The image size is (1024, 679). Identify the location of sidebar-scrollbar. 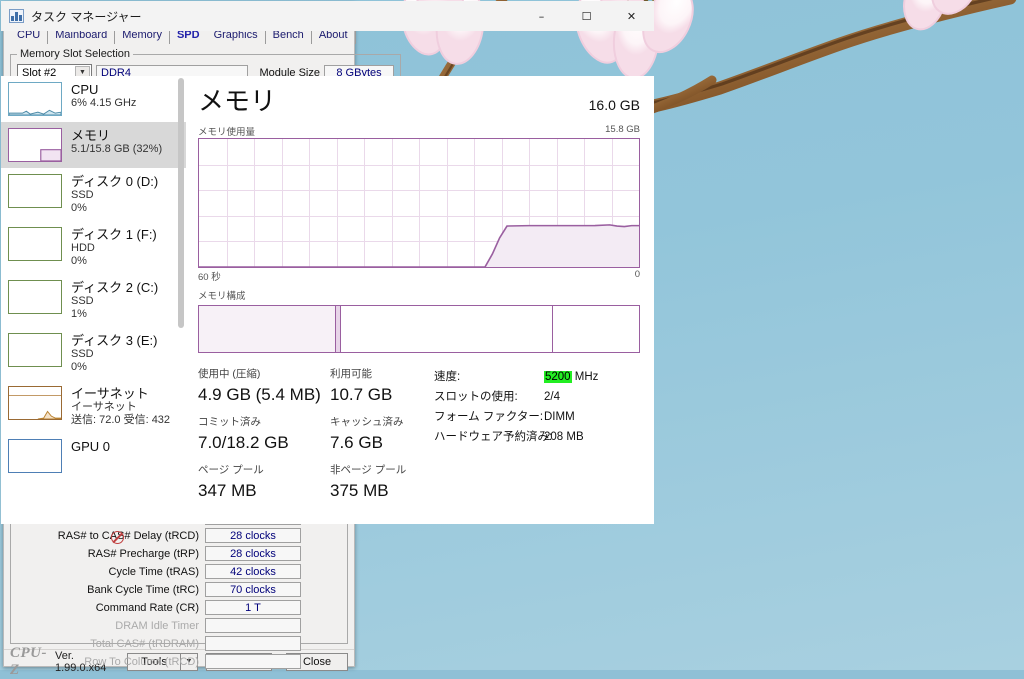
(181, 300).